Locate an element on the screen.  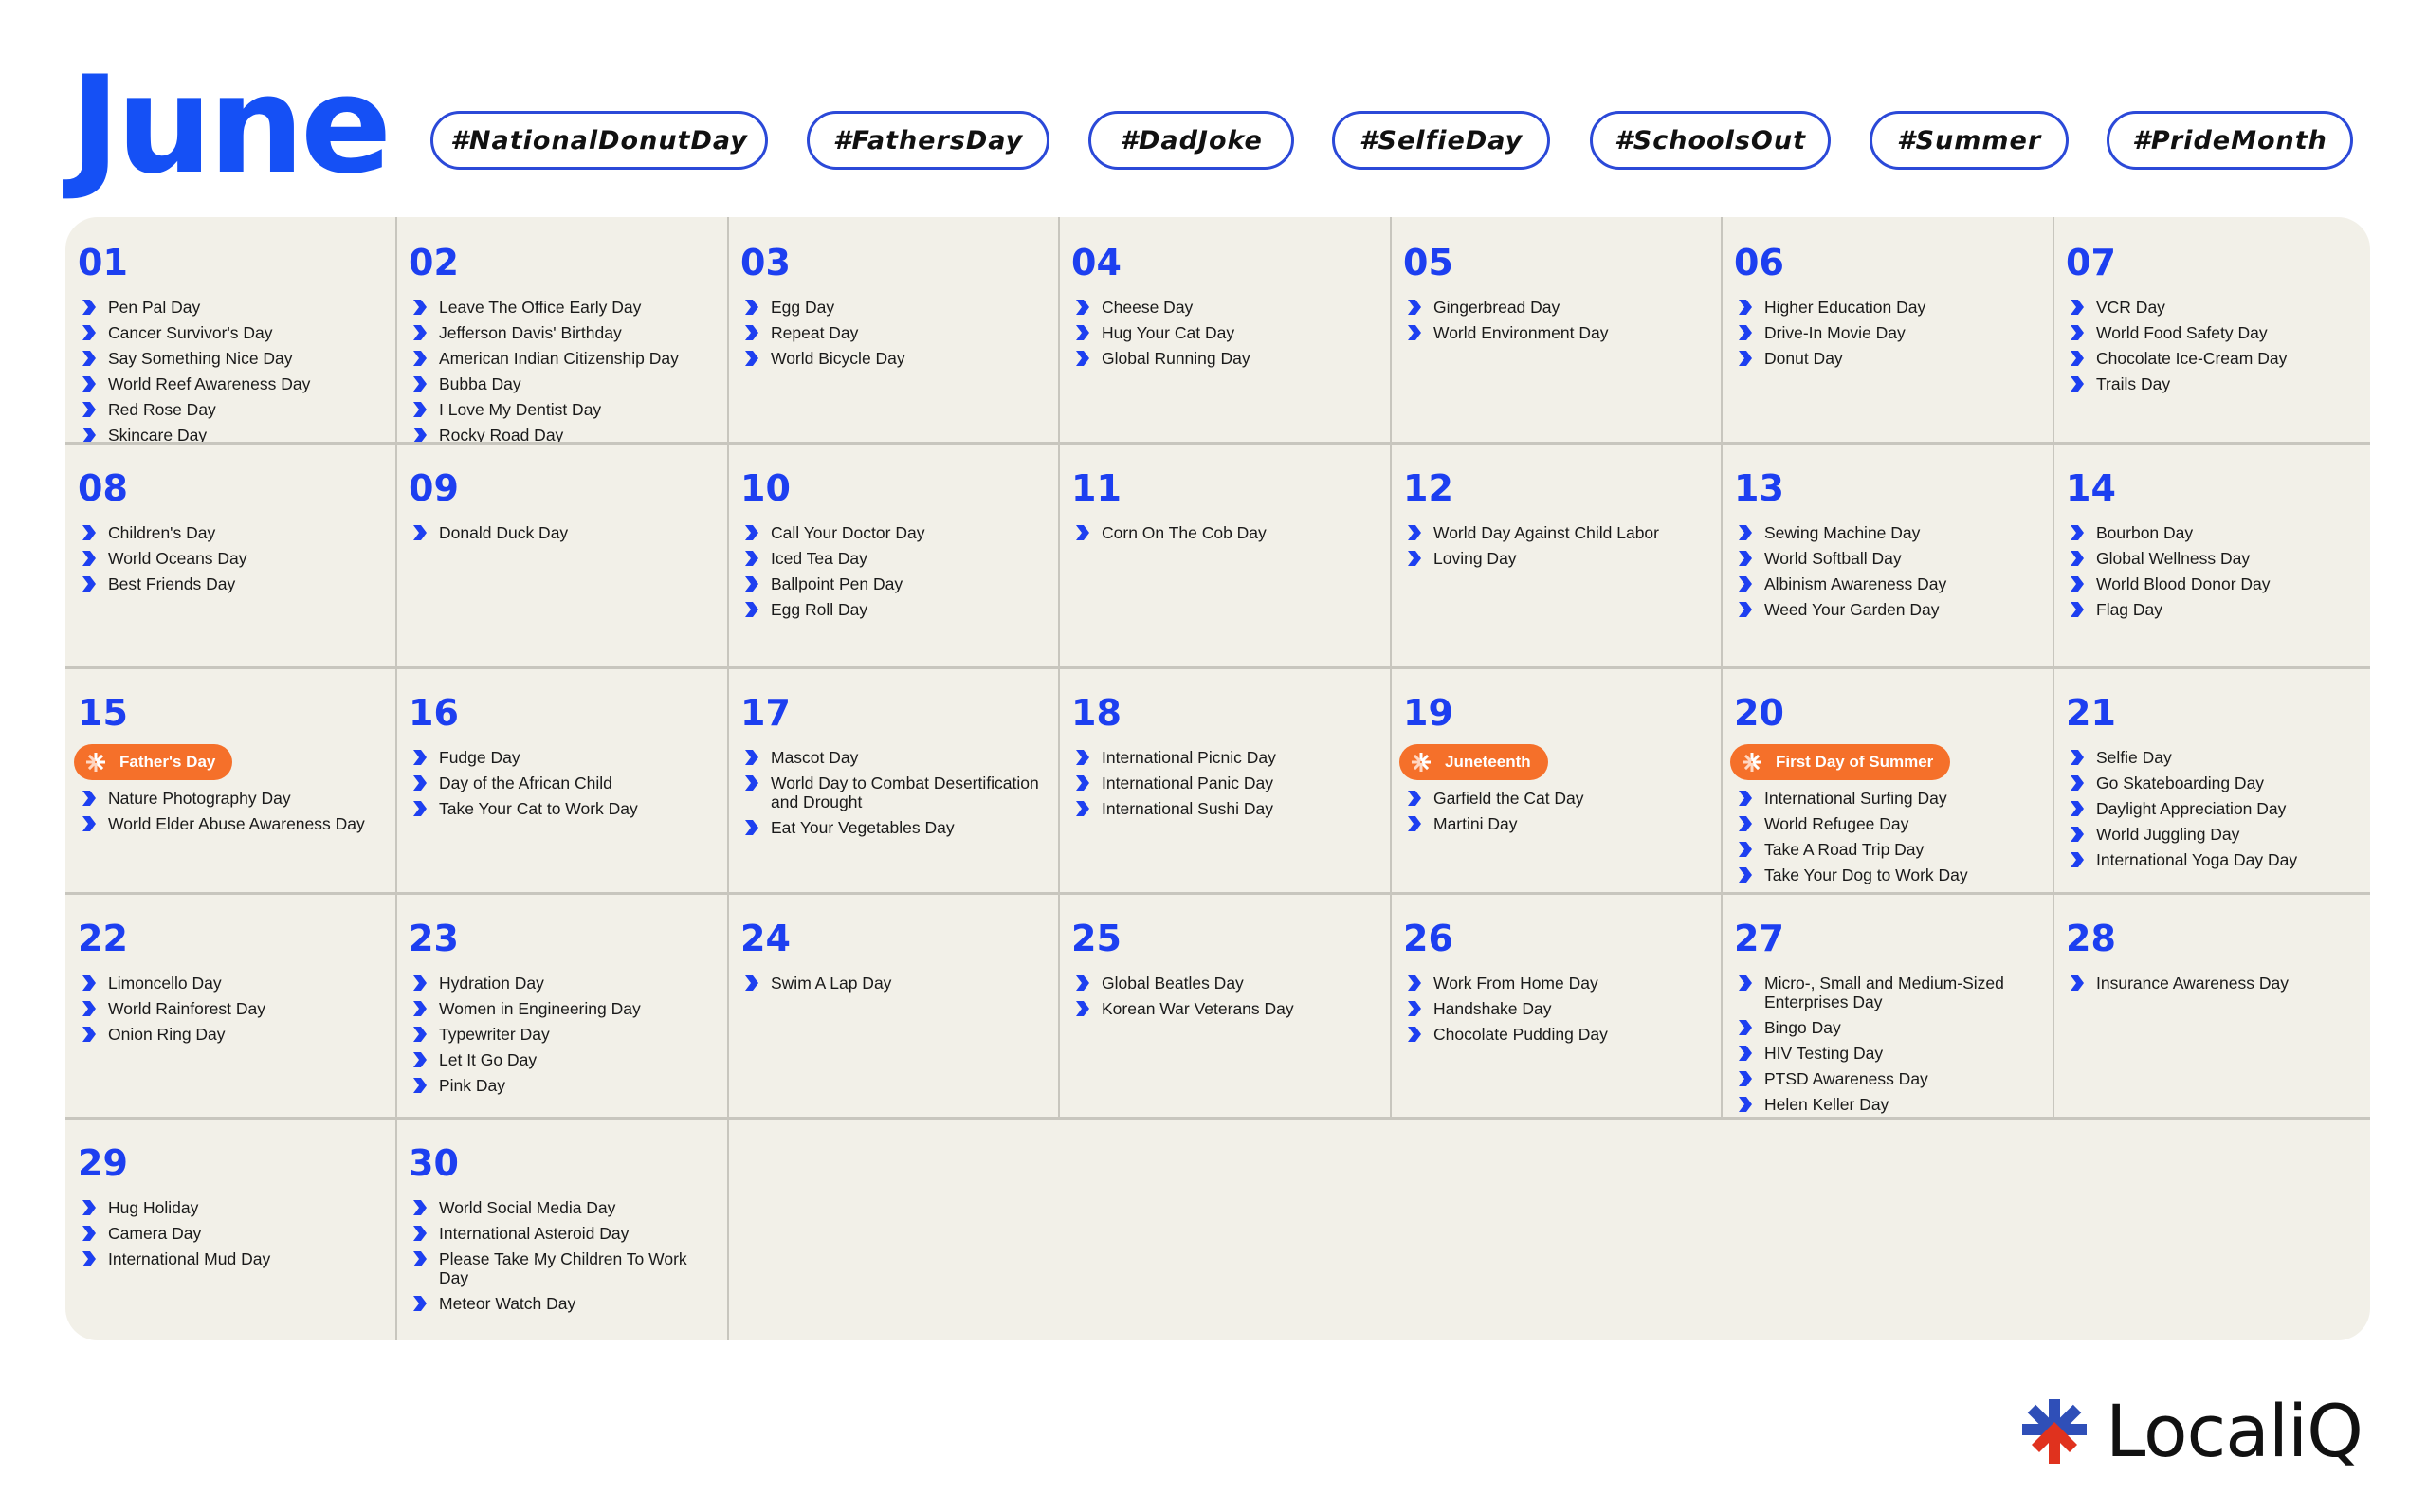
event-item: VCR Day is located at coordinates (2212, 308).